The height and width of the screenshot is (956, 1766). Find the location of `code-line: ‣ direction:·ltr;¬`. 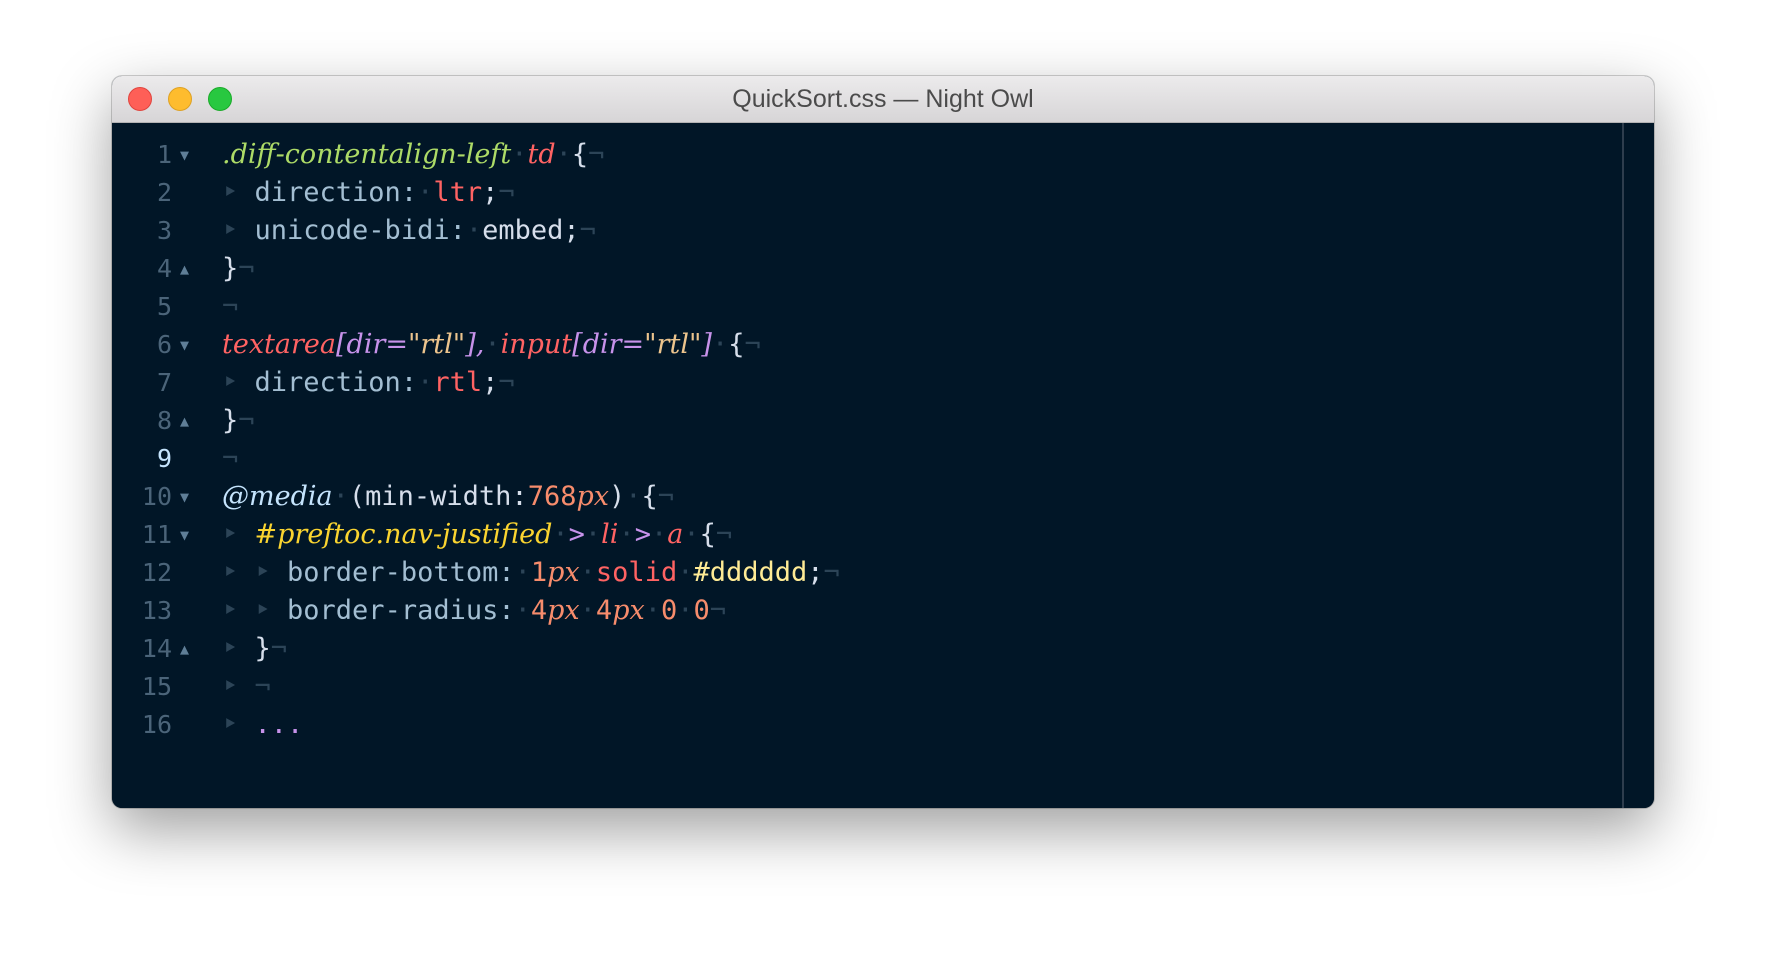

code-line: ‣ direction:·ltr;¬ is located at coordinates (368, 193).